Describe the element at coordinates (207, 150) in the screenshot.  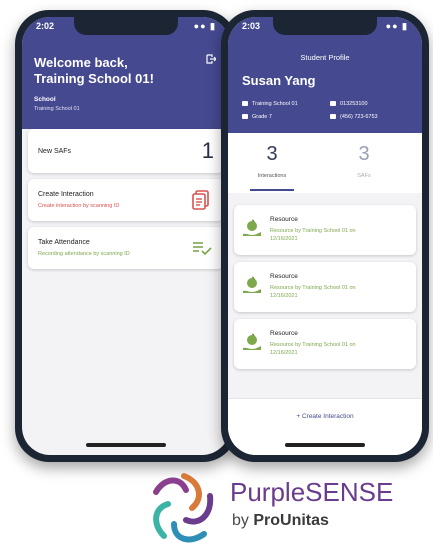
I see `new-safs-count: 1` at that location.